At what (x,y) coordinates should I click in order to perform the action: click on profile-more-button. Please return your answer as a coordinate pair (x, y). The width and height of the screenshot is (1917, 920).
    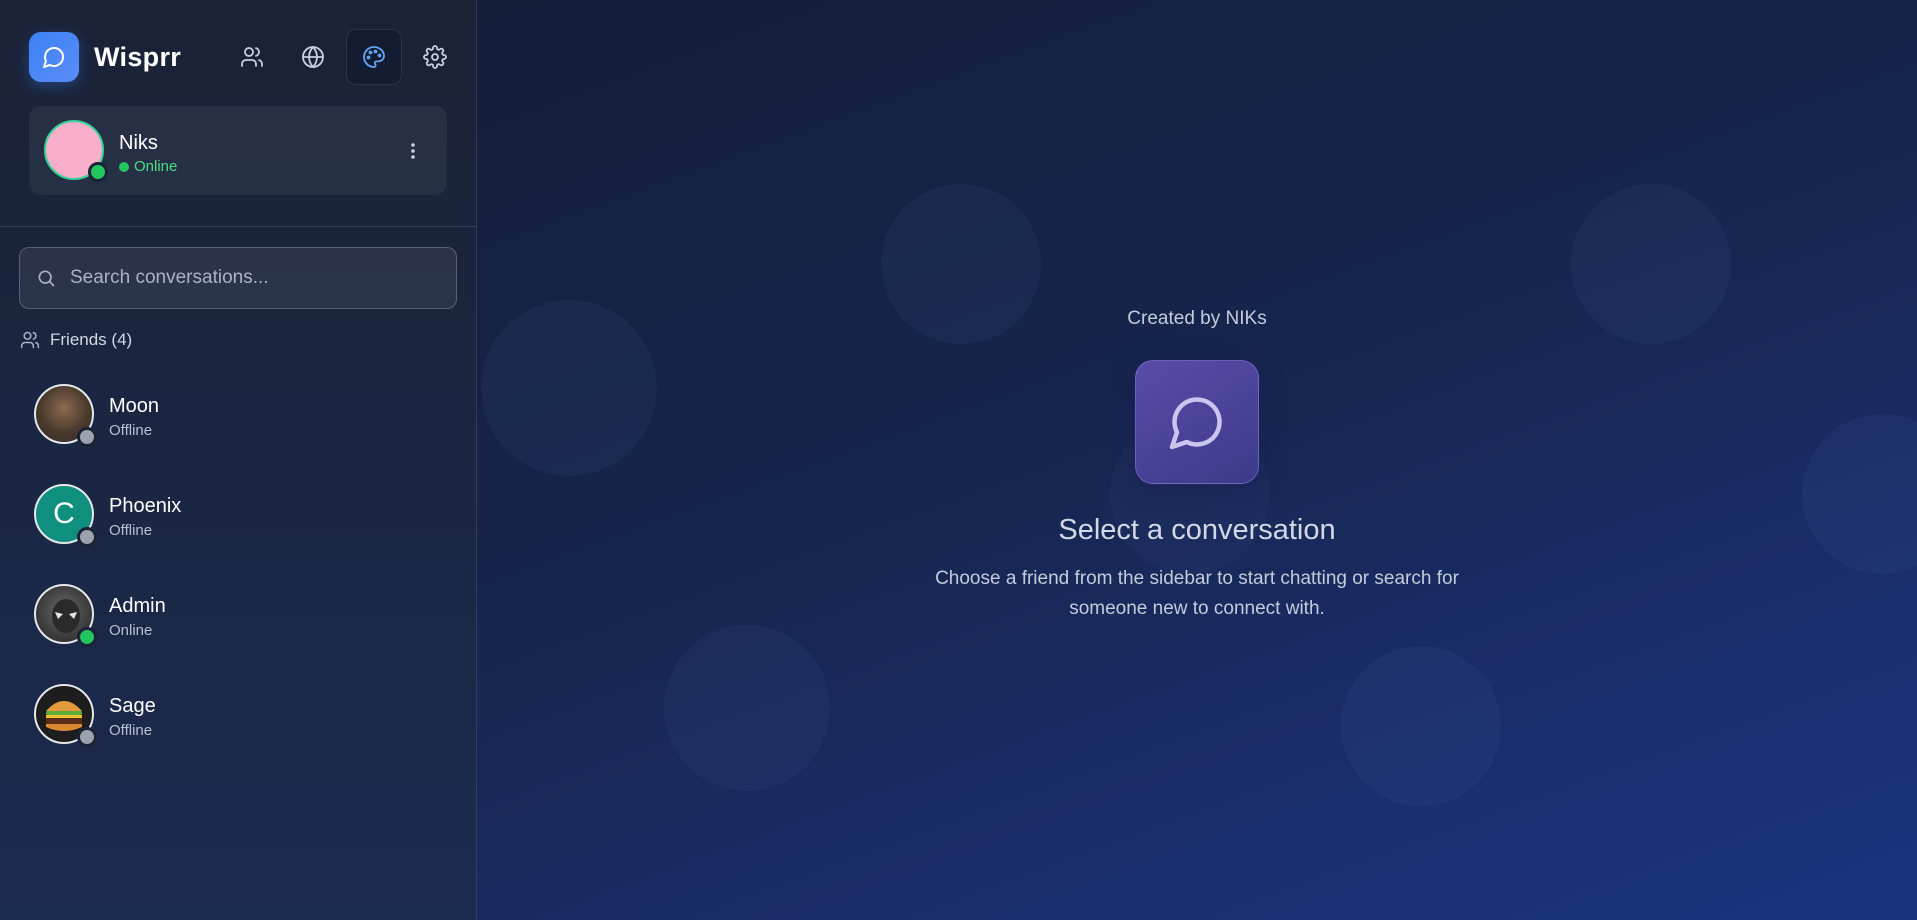
    Looking at the image, I should click on (413, 151).